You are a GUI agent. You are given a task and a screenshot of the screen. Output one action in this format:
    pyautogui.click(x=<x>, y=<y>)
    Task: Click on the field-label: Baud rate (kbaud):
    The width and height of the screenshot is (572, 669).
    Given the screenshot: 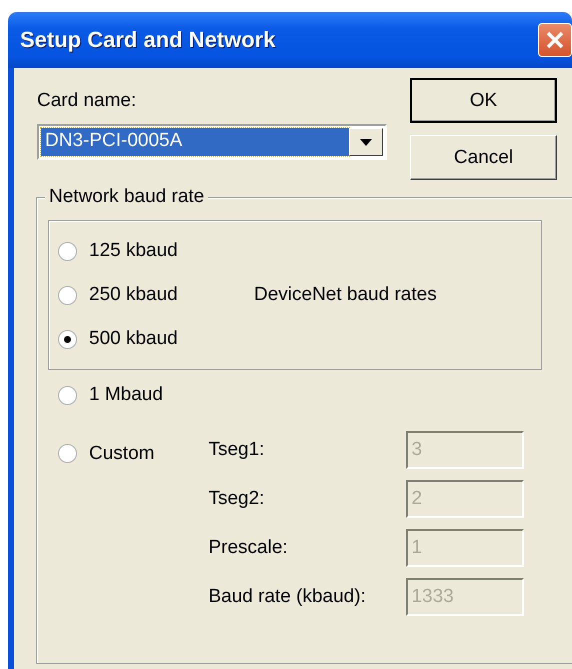 What is the action you would take?
    pyautogui.click(x=287, y=597)
    